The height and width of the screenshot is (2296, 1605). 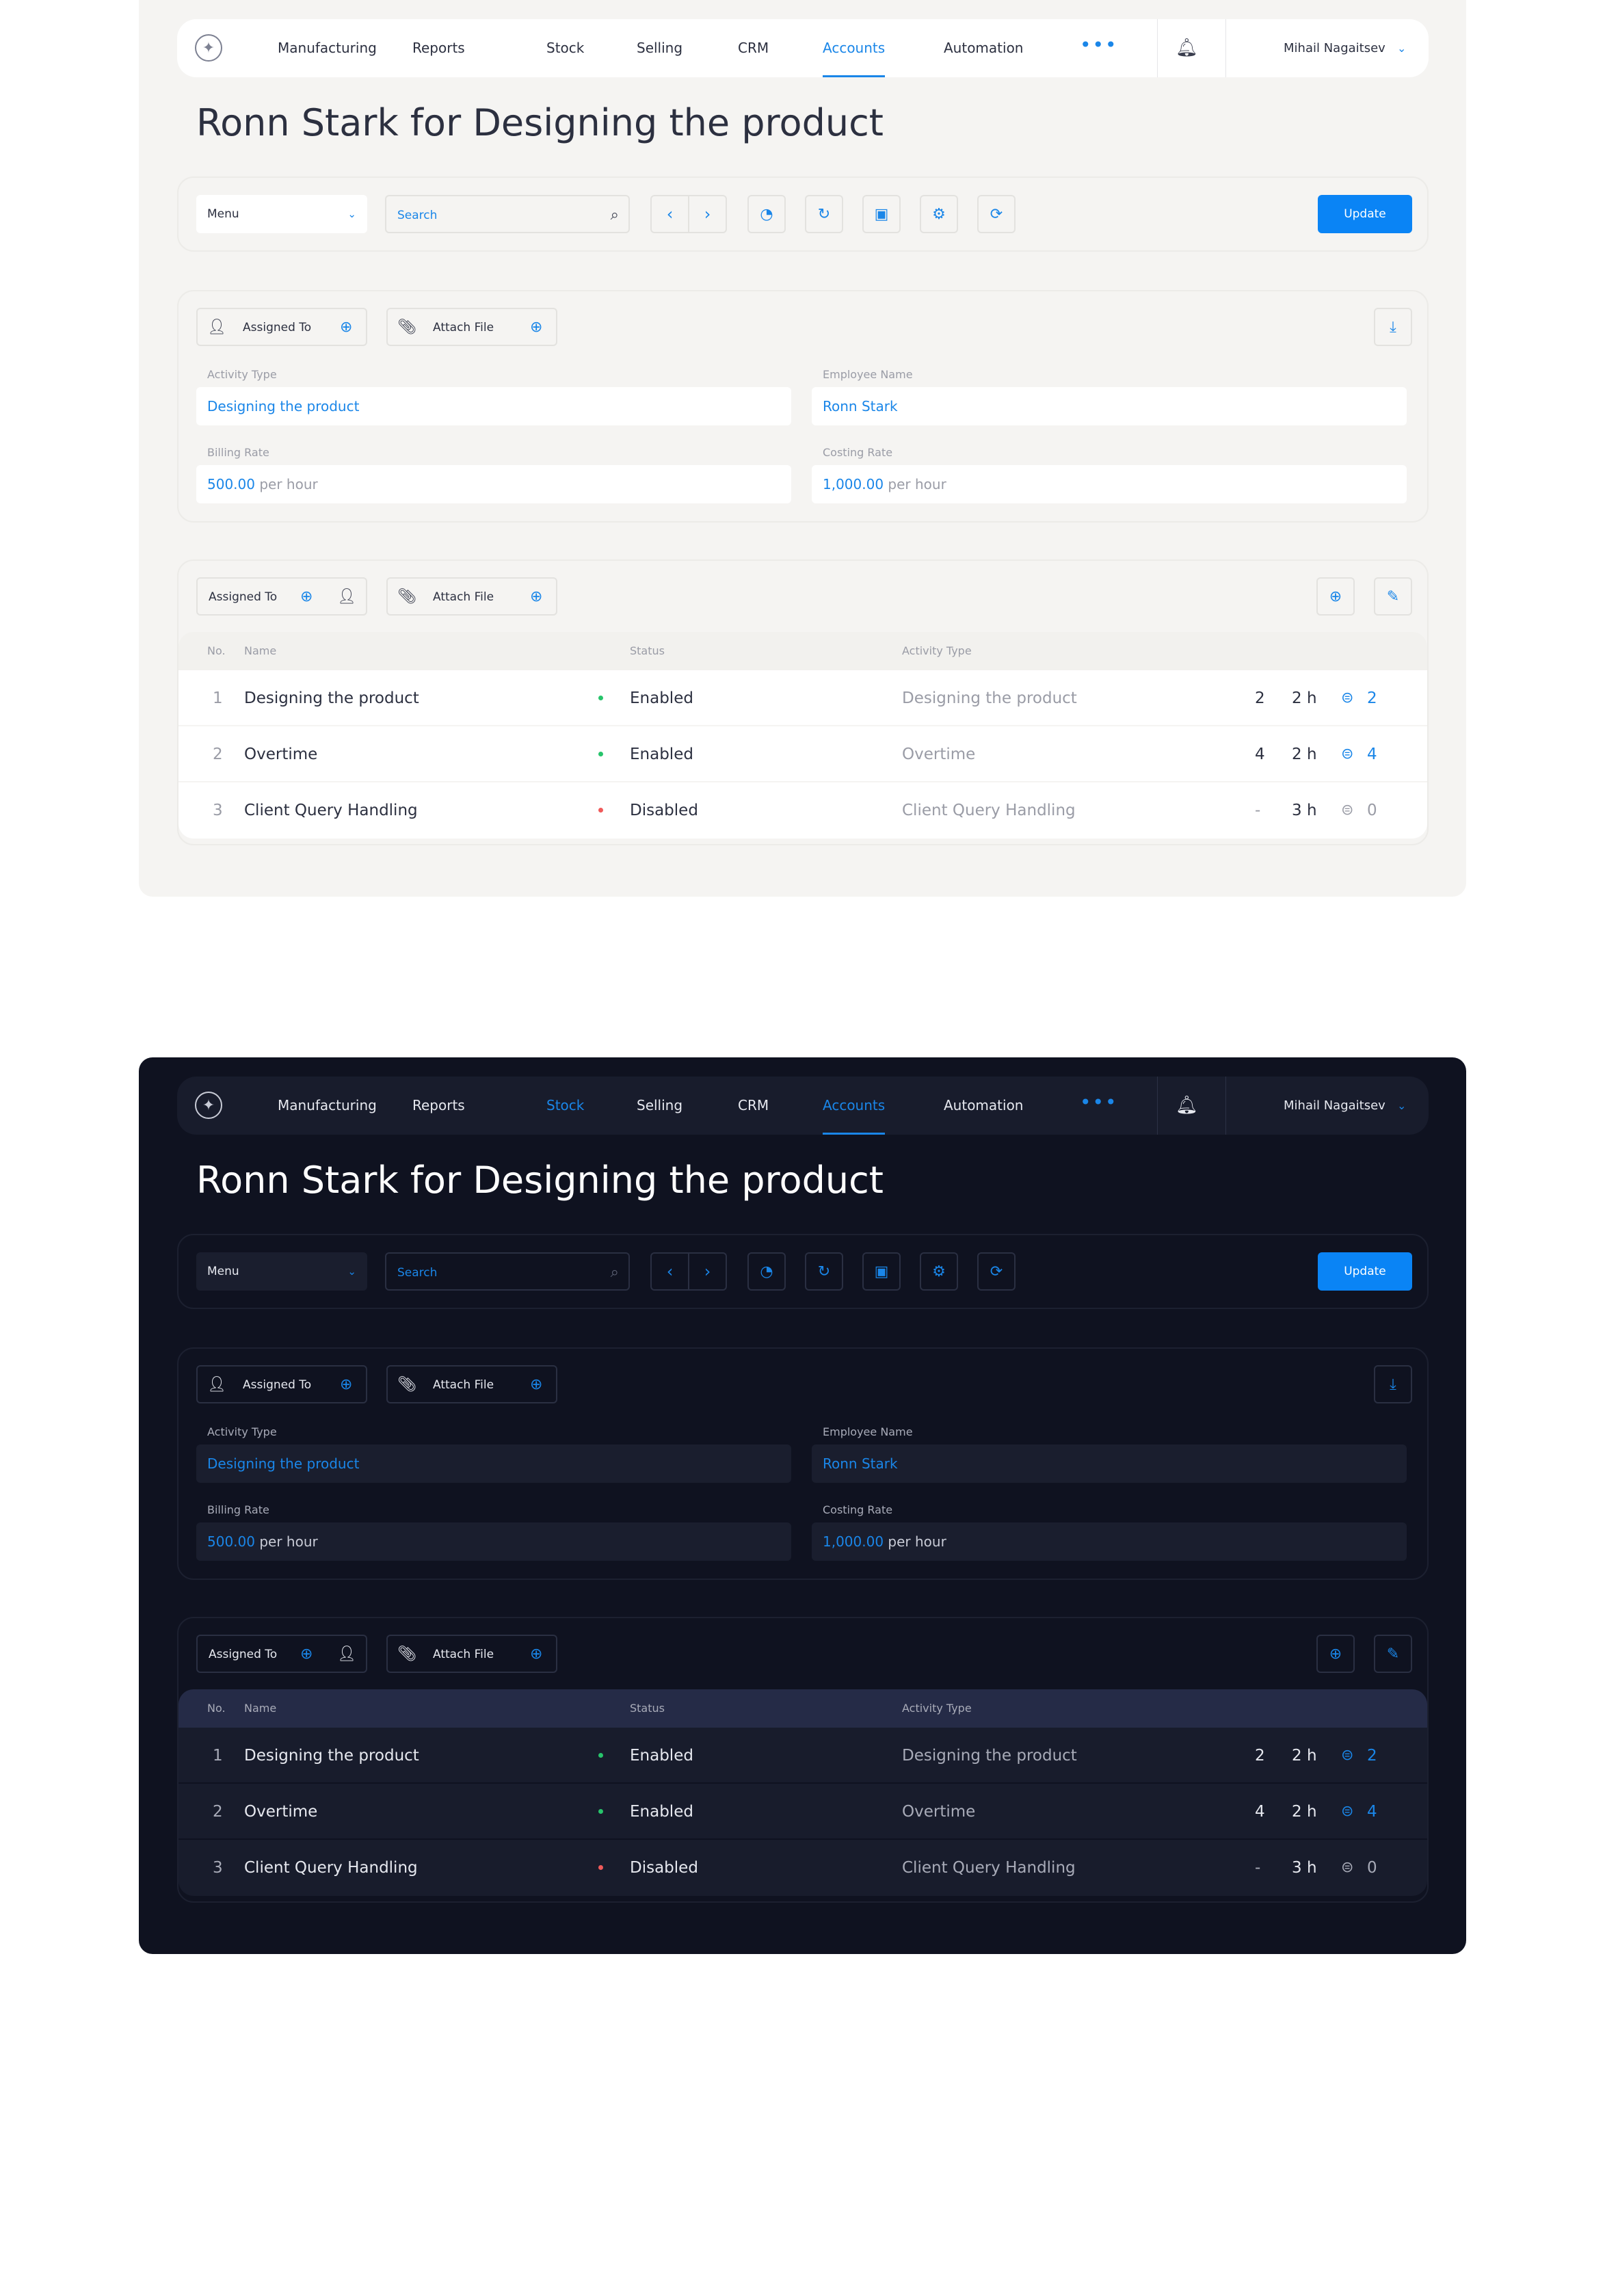 What do you see at coordinates (216, 1708) in the screenshot?
I see `header-no: No.` at bounding box center [216, 1708].